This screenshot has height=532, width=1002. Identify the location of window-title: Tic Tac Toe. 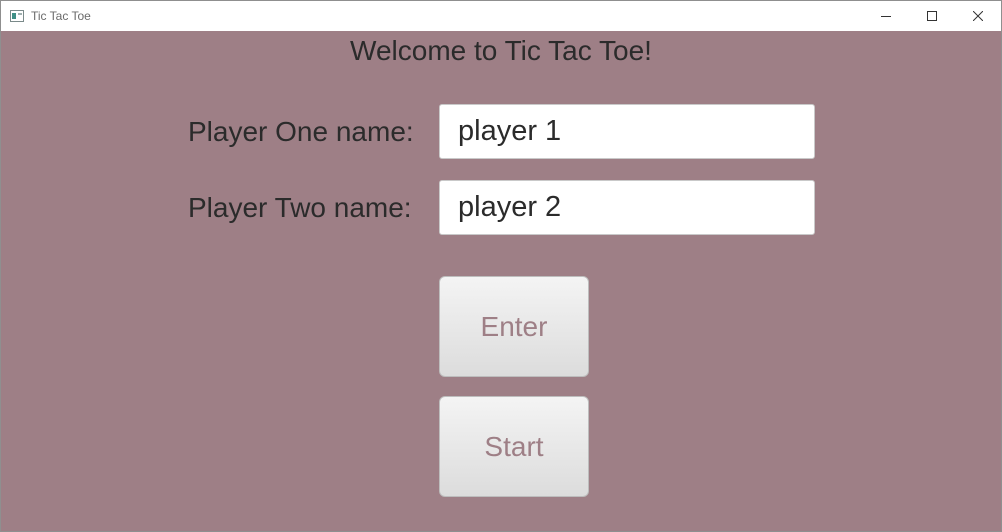
(61, 16).